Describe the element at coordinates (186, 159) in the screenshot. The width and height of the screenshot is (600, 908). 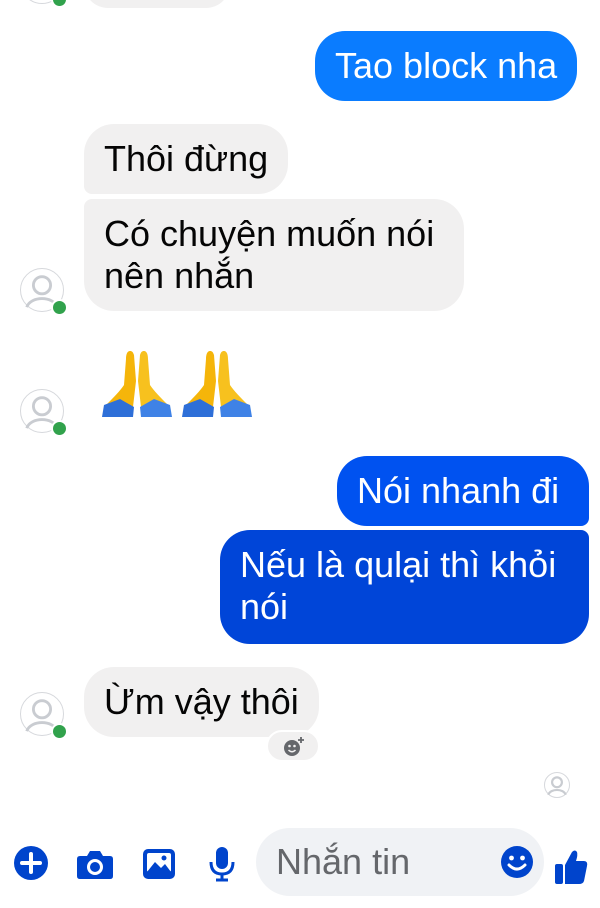
I see `incoming-message: Thôi đừng` at that location.